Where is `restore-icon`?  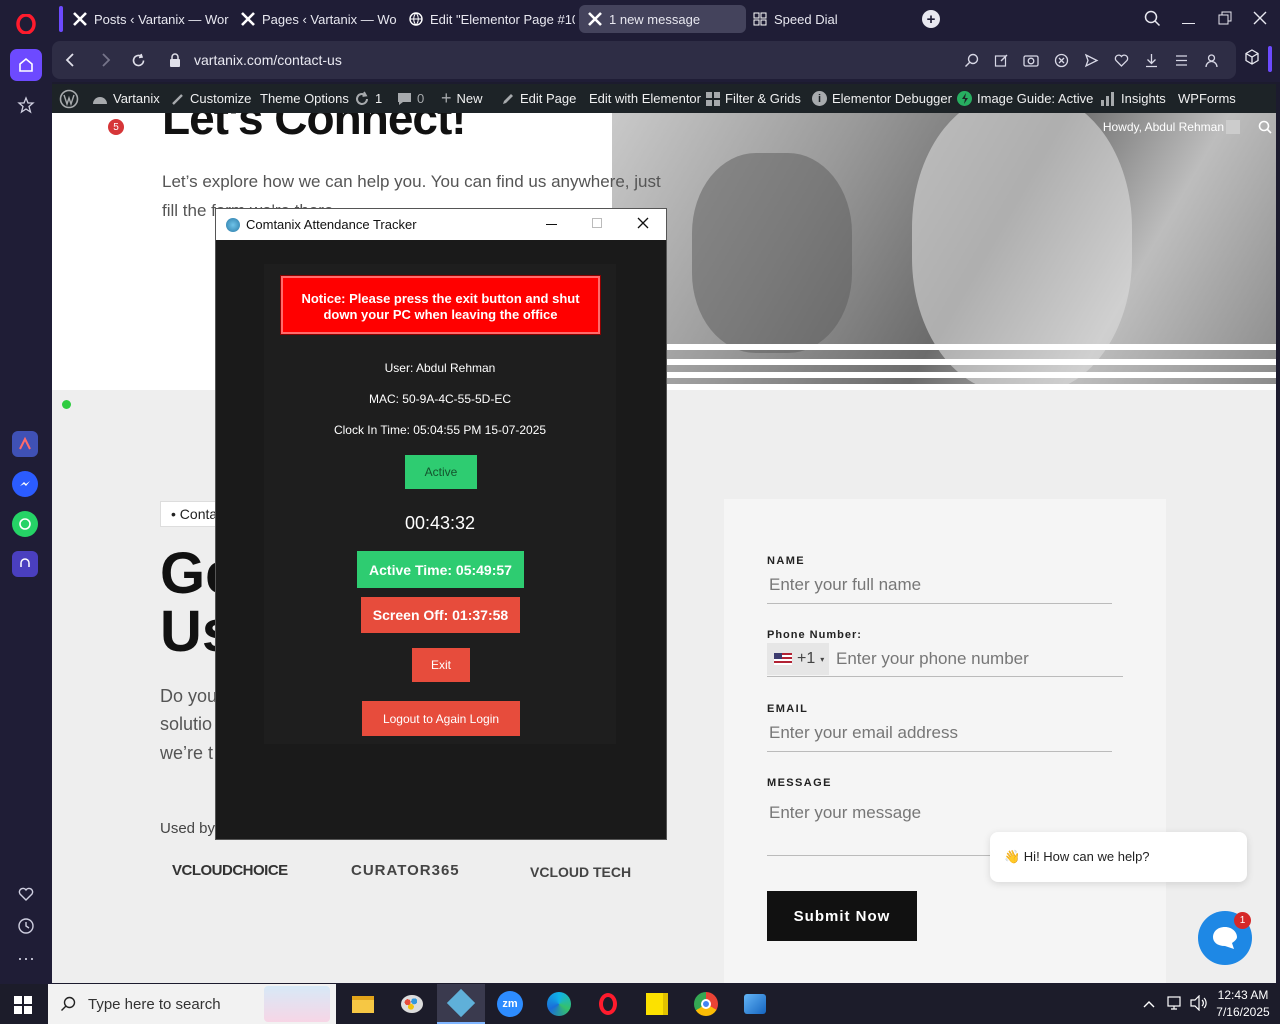
restore-icon is located at coordinates (1225, 20).